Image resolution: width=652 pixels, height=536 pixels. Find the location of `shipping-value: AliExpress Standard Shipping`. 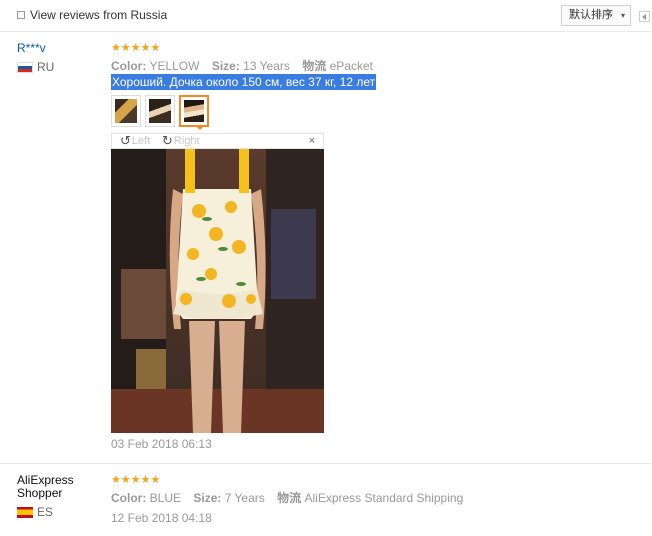

shipping-value: AliExpress Standard Shipping is located at coordinates (384, 498).